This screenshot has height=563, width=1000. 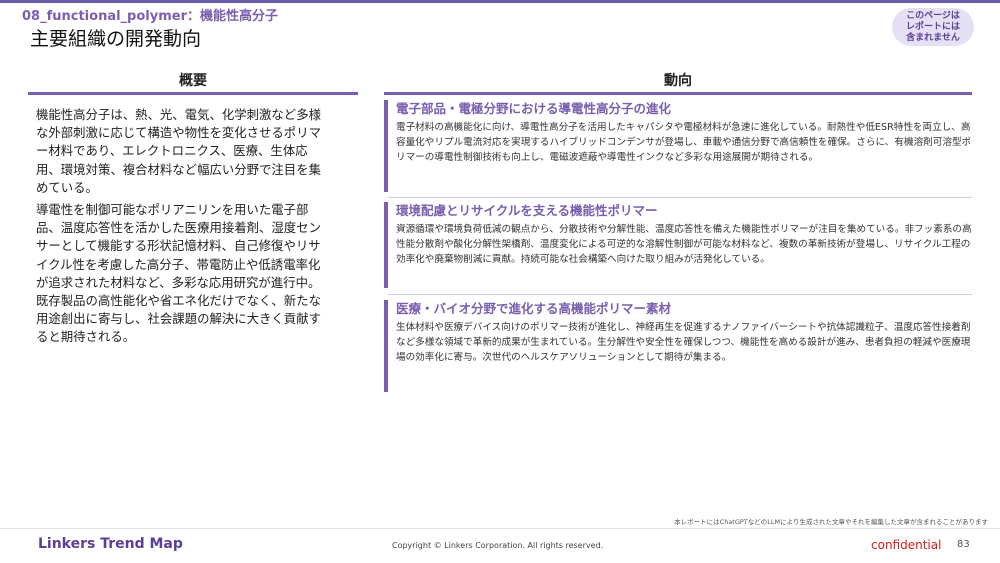 I want to click on trend-title: 医療・バイオ分野で進化する高機能ポリマー素材, so click(x=534, y=308).